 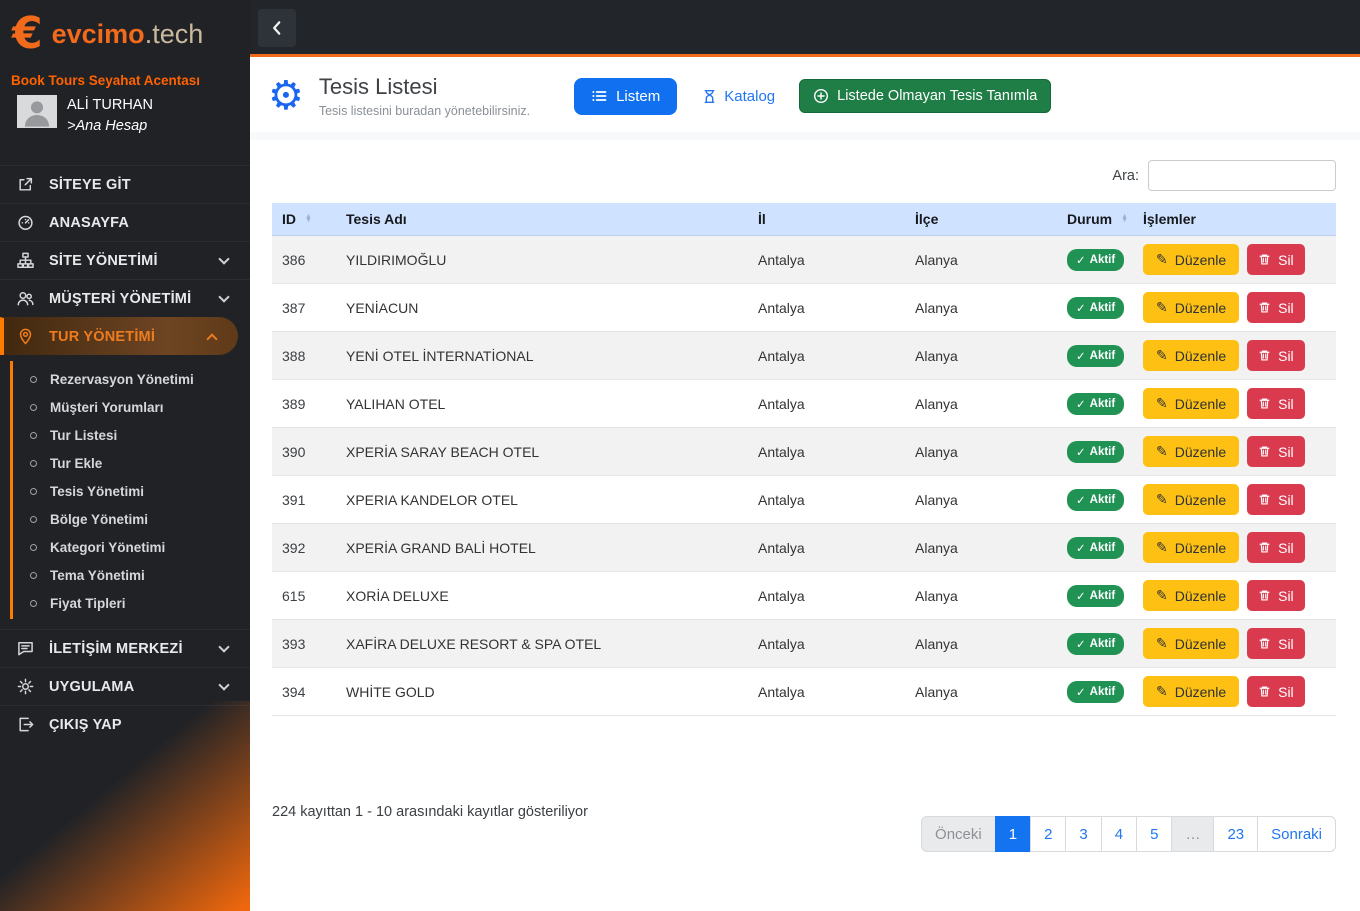 What do you see at coordinates (125, 112) in the screenshot?
I see `user-panel: ALİ TURHAN >Ana Hesap` at bounding box center [125, 112].